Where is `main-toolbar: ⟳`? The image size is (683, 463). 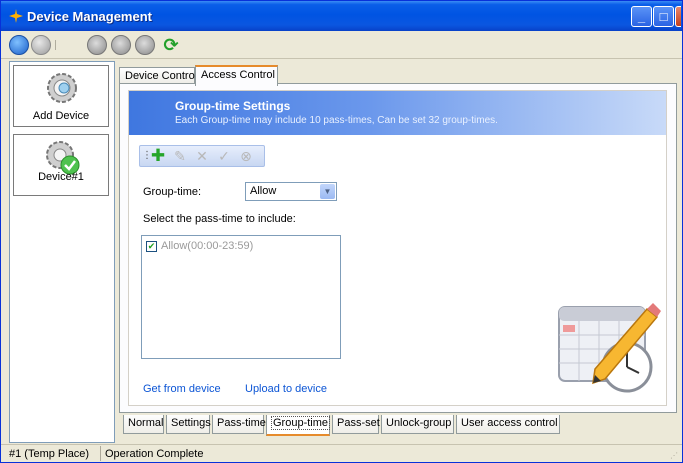 main-toolbar: ⟳ is located at coordinates (341, 45).